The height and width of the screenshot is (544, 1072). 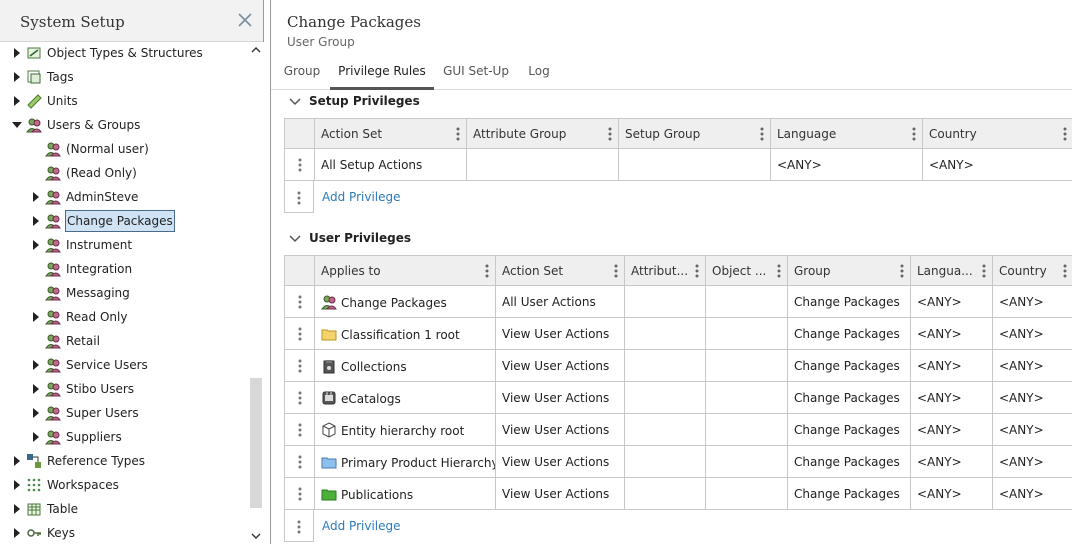 What do you see at coordinates (439, 241) in the screenshot?
I see `user-privileges-section-toggle: User Privileges` at bounding box center [439, 241].